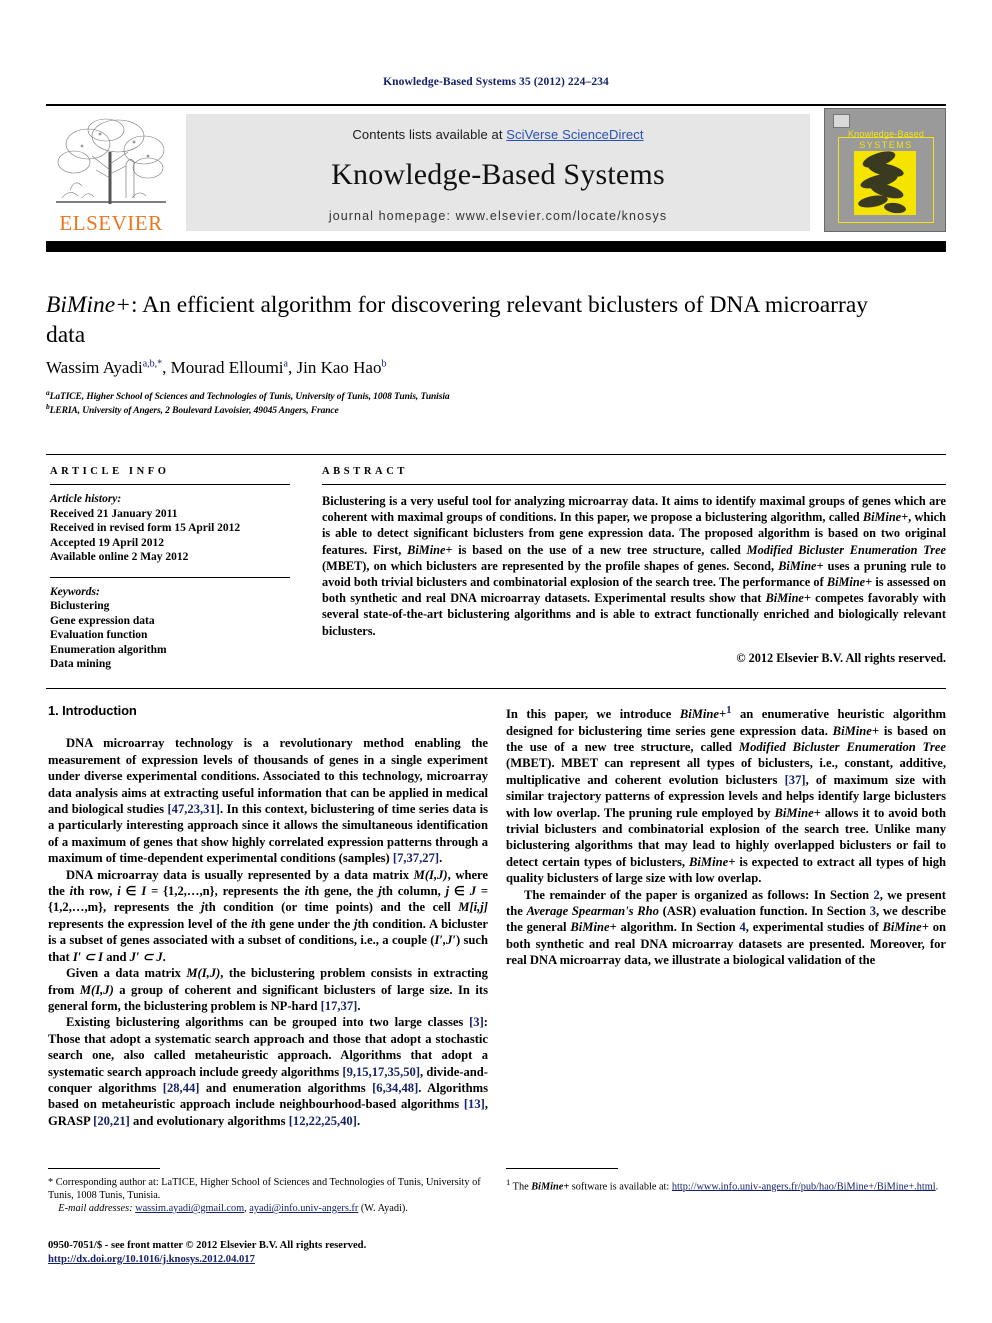  What do you see at coordinates (114, 513) in the screenshot?
I see `history-received: Received 21 January 2011` at bounding box center [114, 513].